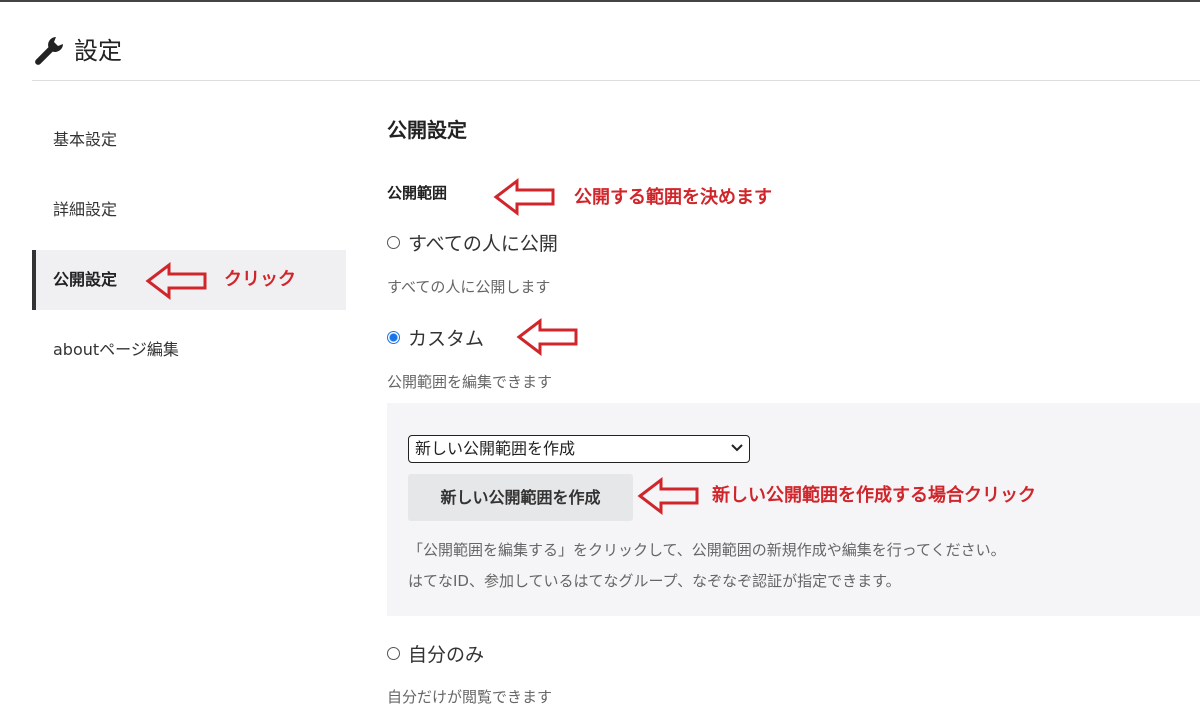 Image resolution: width=1200 pixels, height=706 pixels. Describe the element at coordinates (260, 279) in the screenshot. I see `annotation-click: クリック` at that location.